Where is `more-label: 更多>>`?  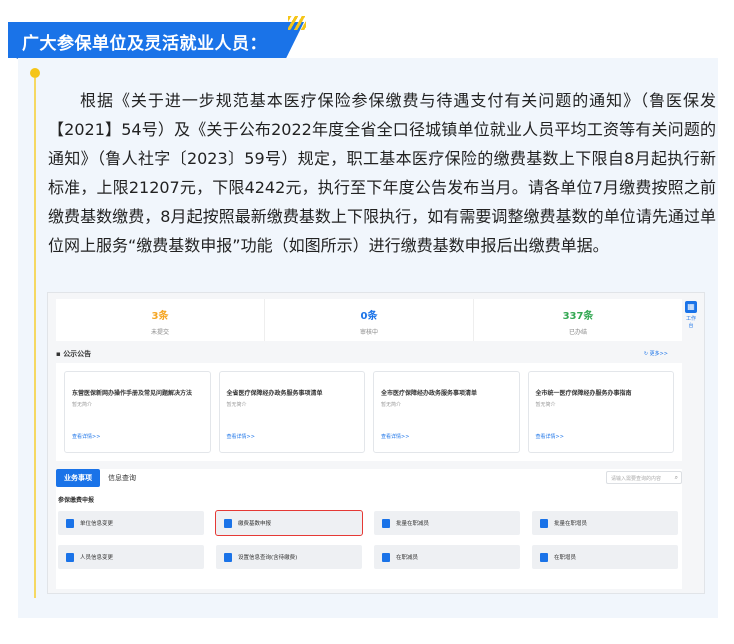
more-label: 更多>> is located at coordinates (658, 354).